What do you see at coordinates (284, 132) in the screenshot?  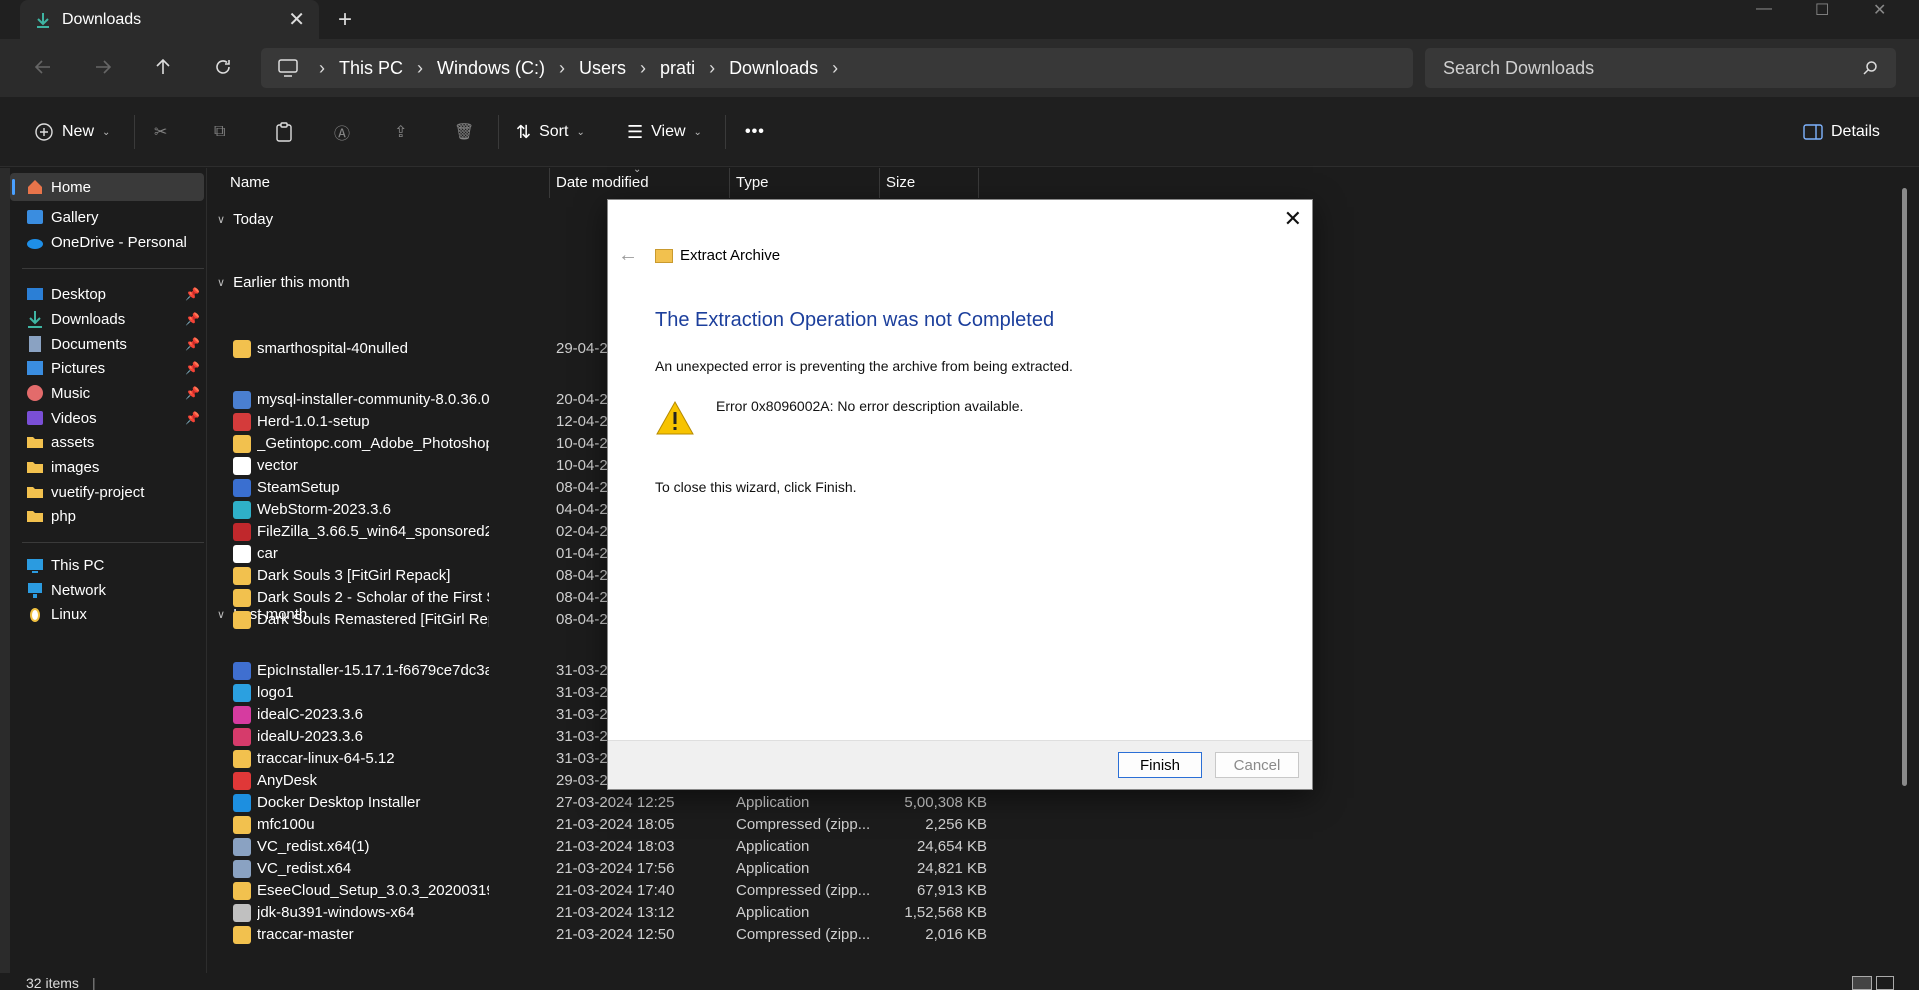 I see `paste-icon` at bounding box center [284, 132].